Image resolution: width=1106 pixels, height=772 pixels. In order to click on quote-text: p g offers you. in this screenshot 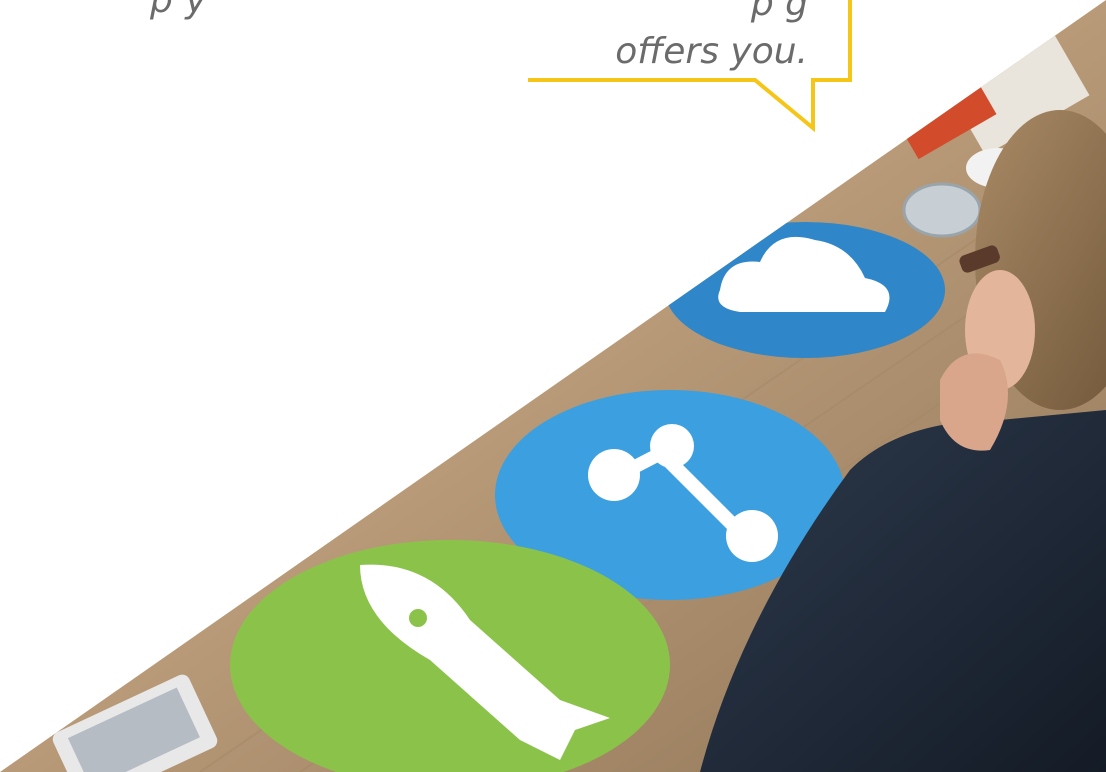, I will do `click(711, 38)`.